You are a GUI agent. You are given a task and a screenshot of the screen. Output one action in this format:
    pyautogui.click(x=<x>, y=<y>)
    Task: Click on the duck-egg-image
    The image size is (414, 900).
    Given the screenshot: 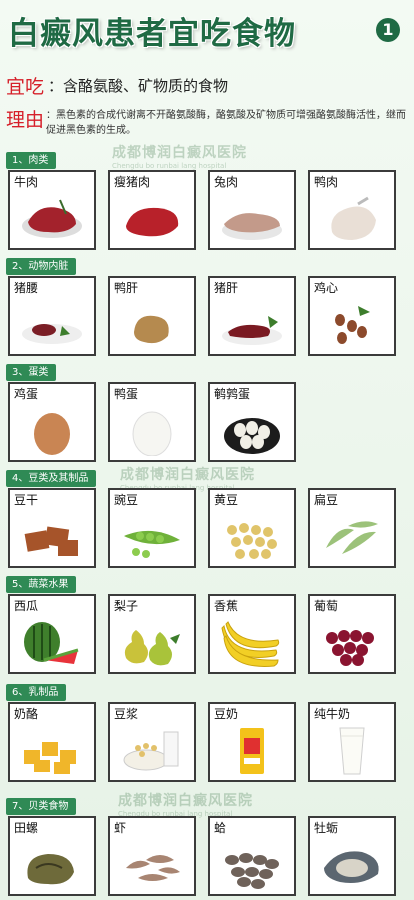 What is the action you would take?
    pyautogui.click(x=152, y=433)
    